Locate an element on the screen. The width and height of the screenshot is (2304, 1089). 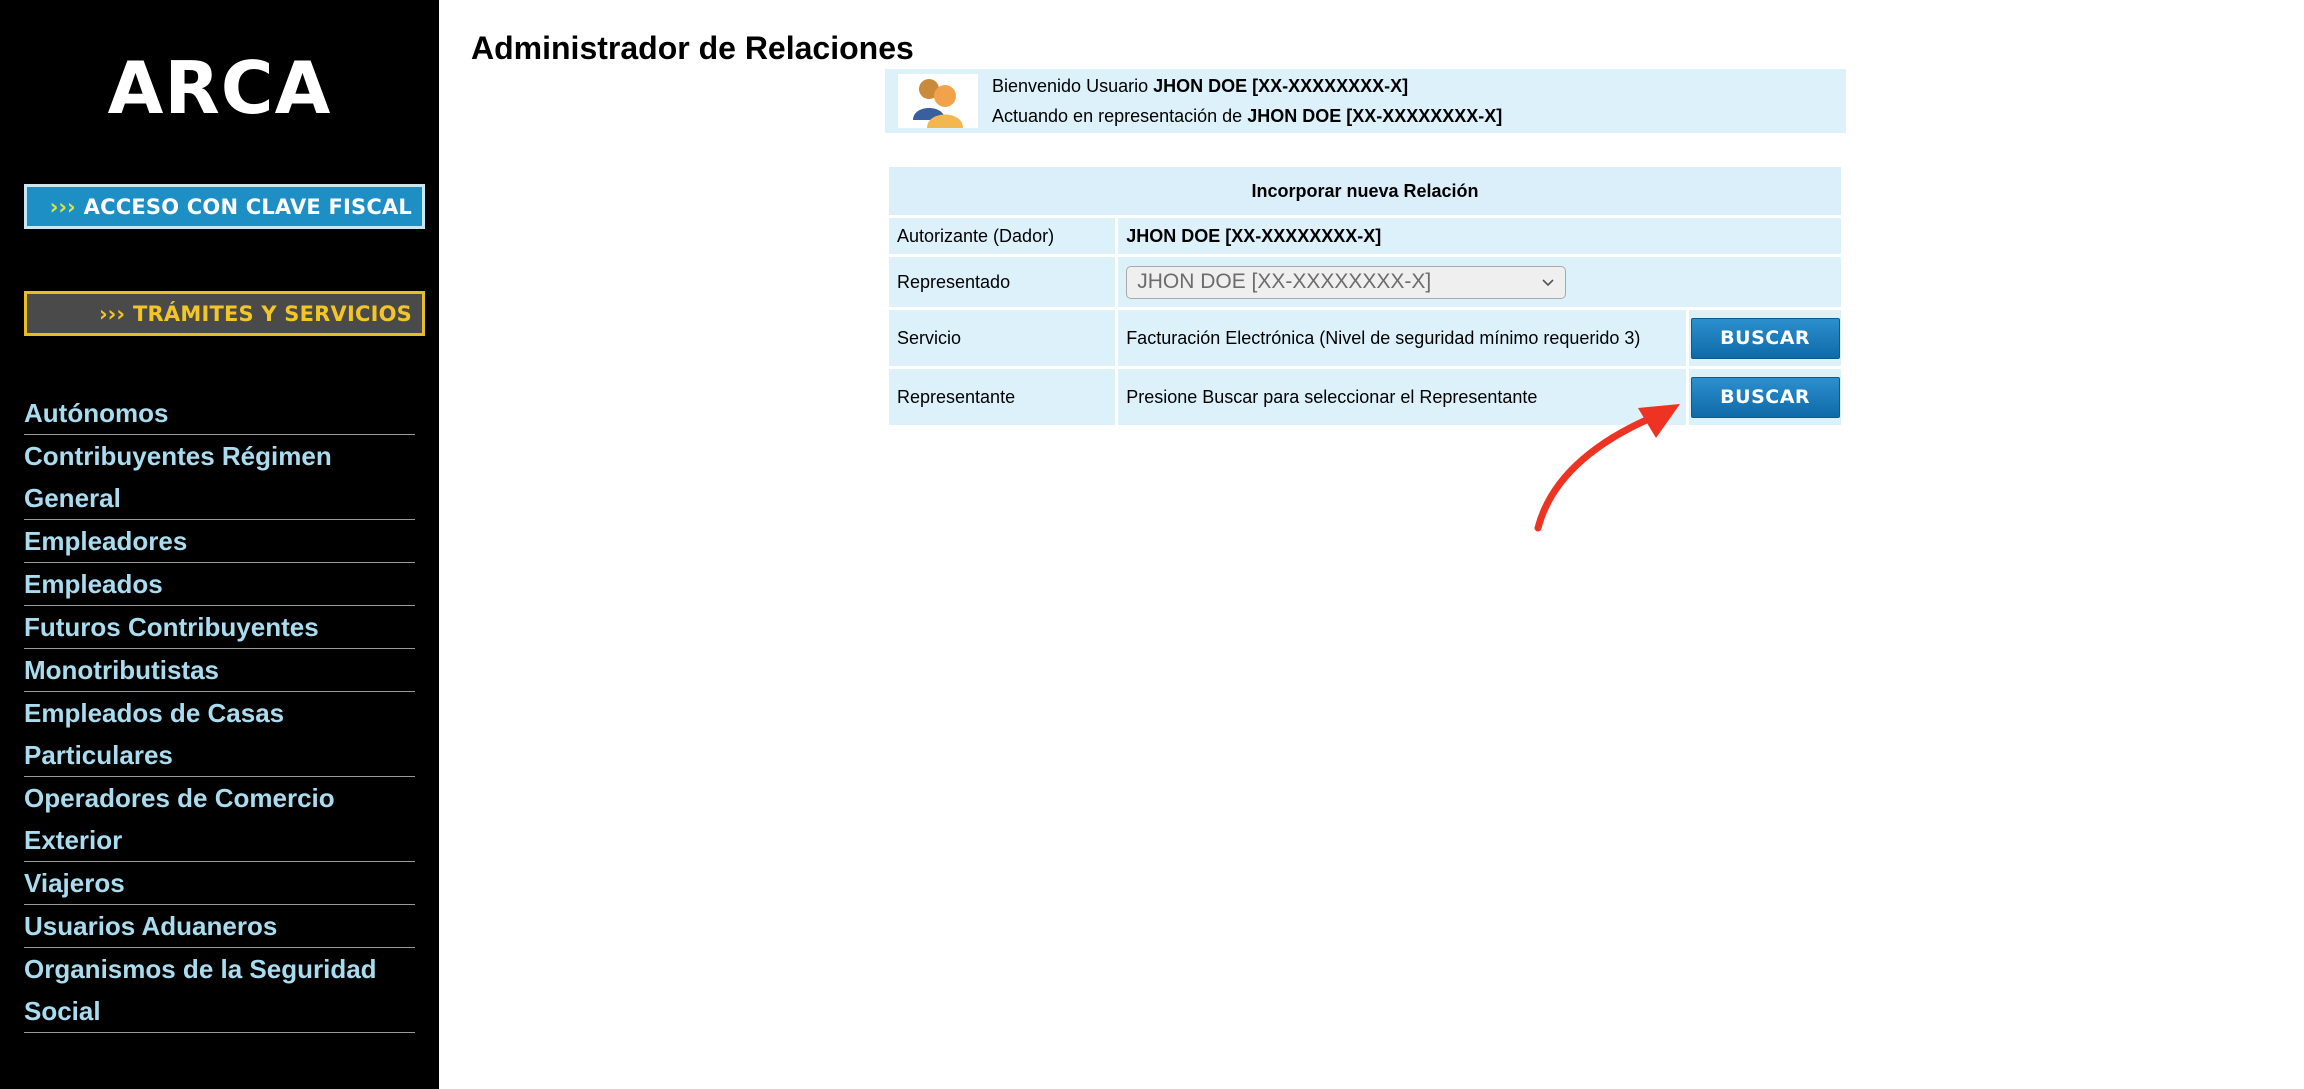
nav-item-viajeros: Viajeros is located at coordinates (219, 883).